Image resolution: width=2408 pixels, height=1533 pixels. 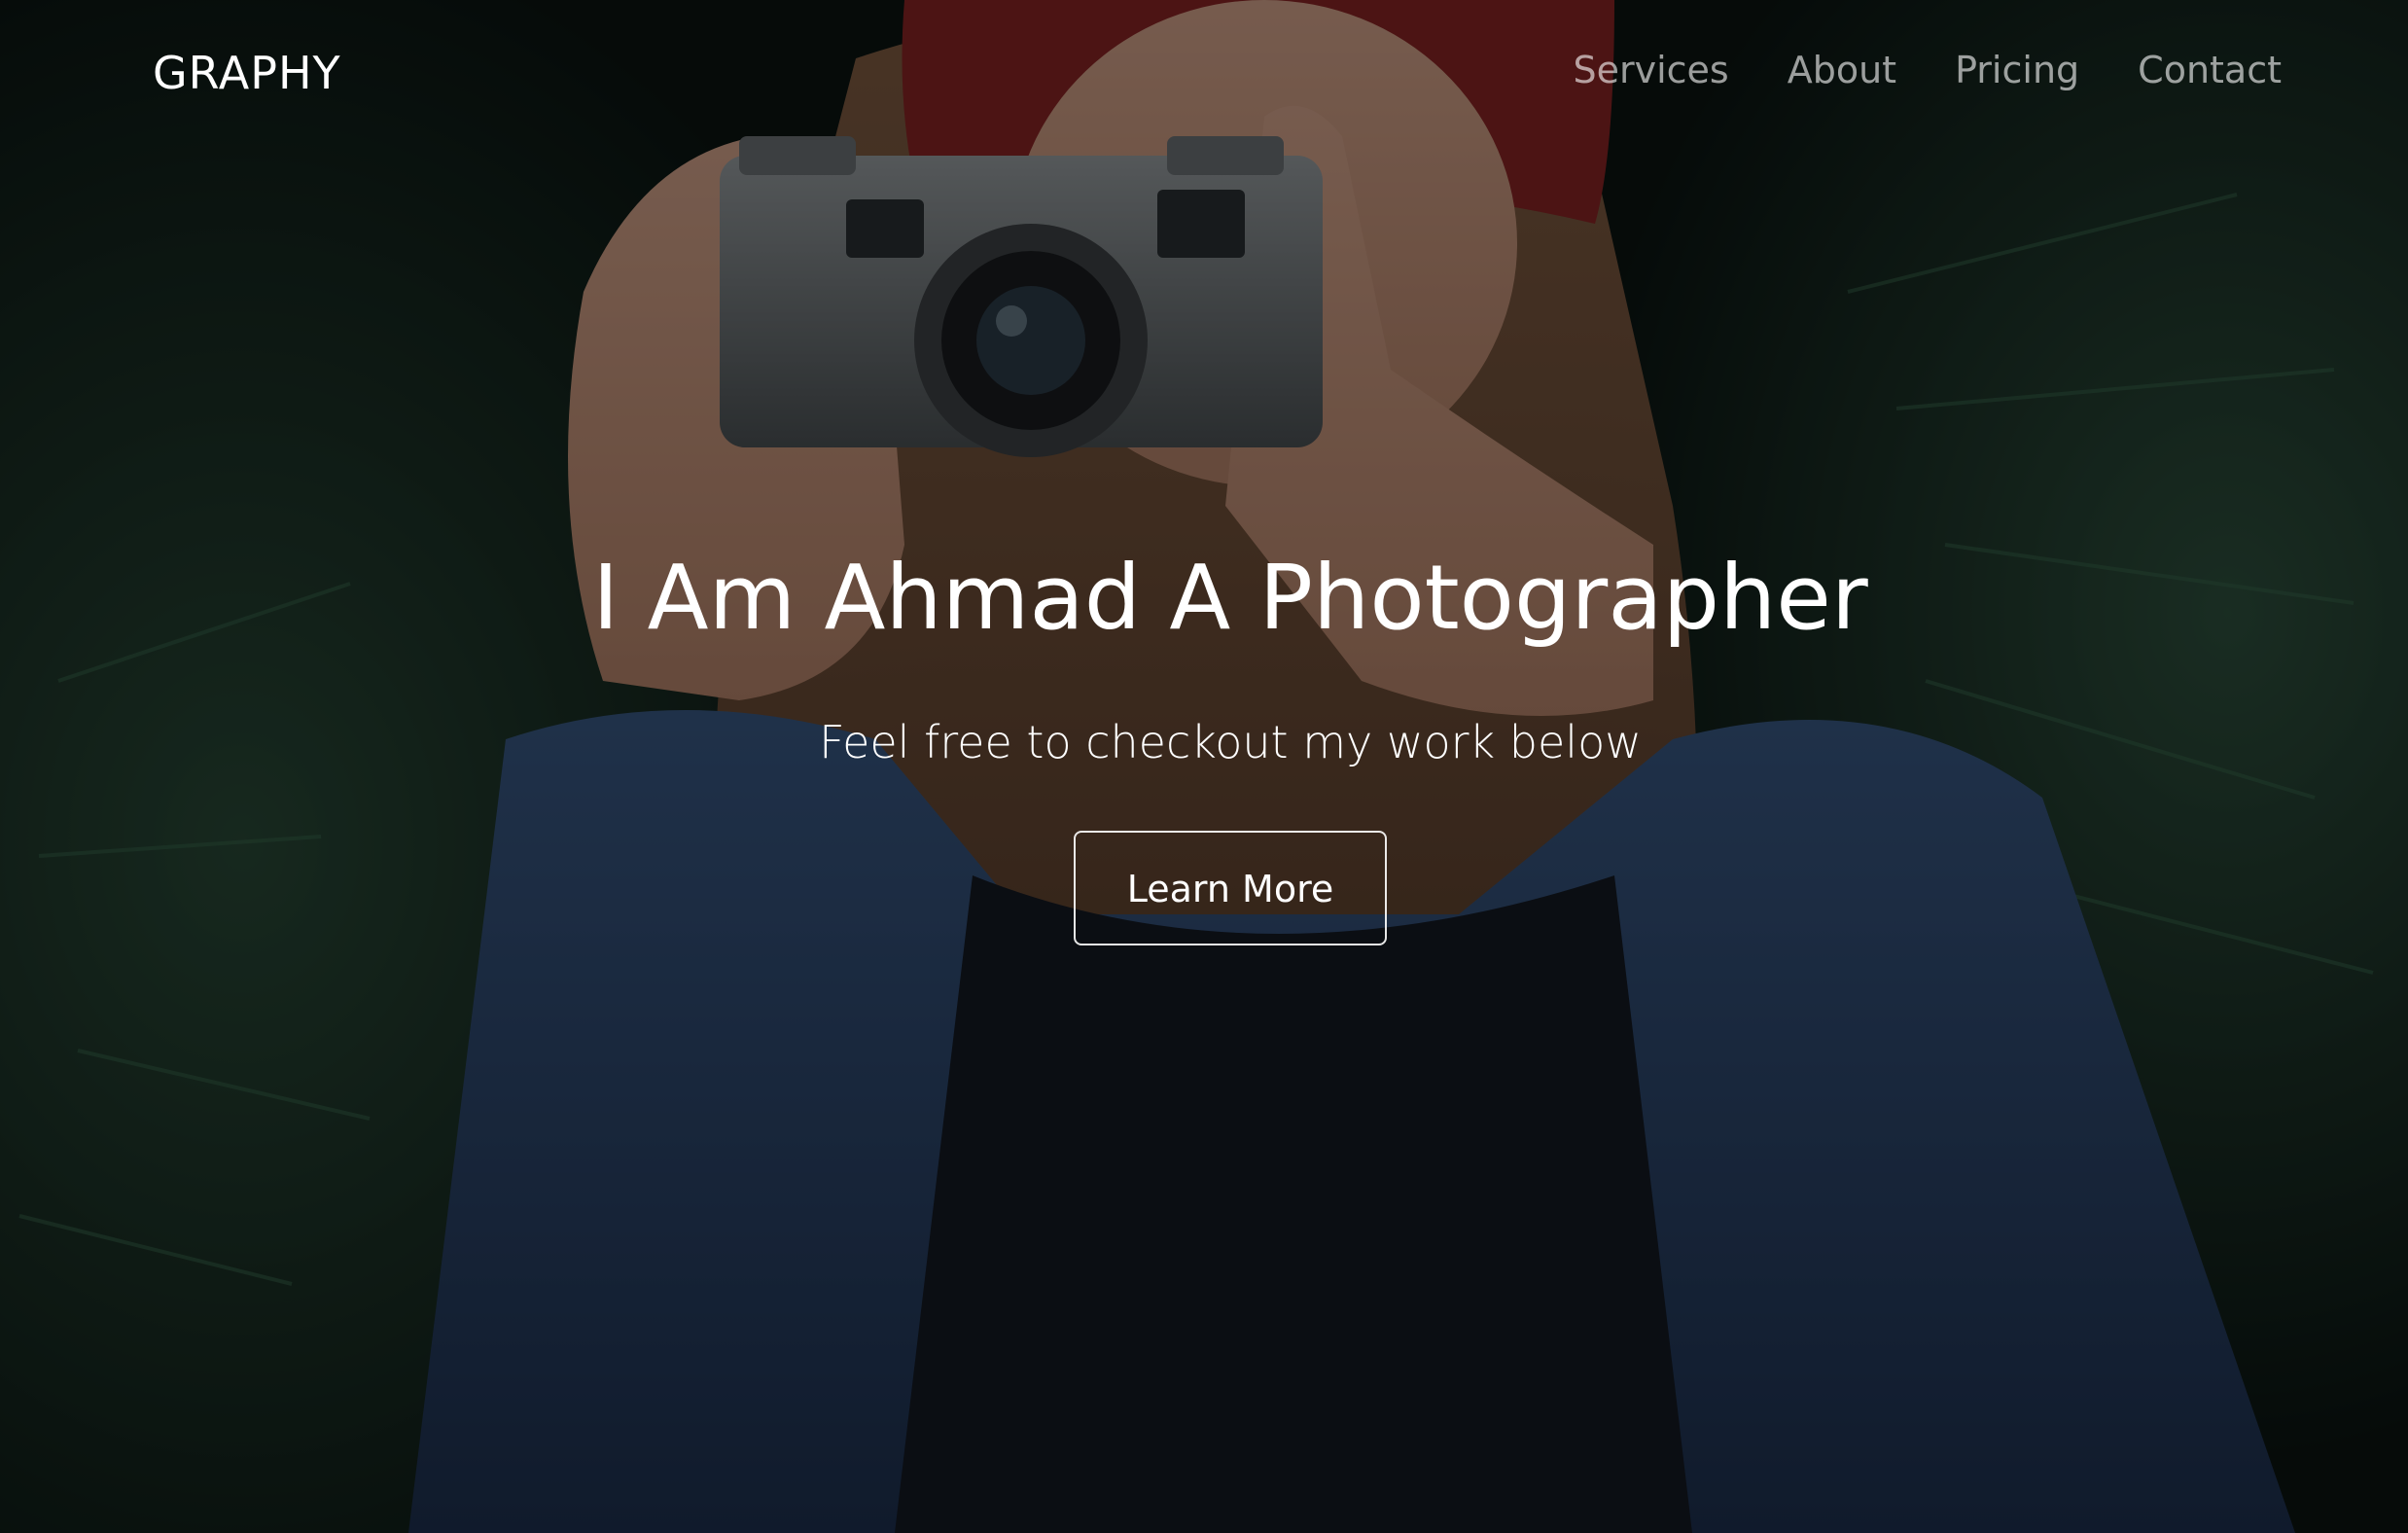 I want to click on brand-logo: GRAPHY, so click(x=247, y=73).